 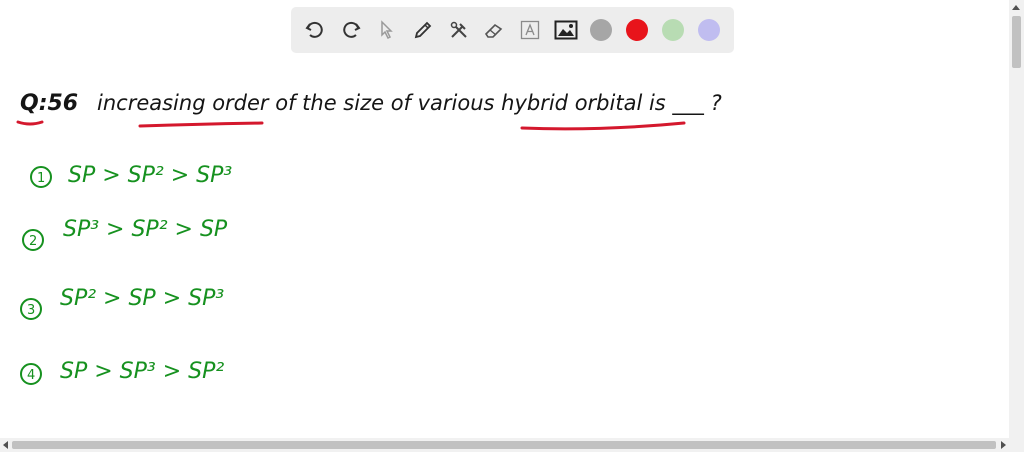 What do you see at coordinates (49, 103) in the screenshot?
I see `question-label: Q:56` at bounding box center [49, 103].